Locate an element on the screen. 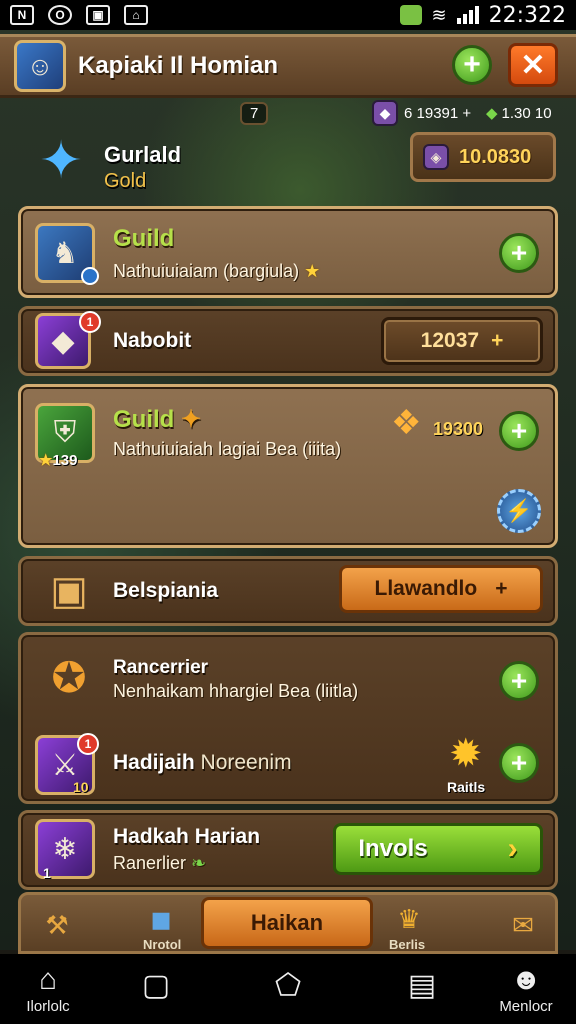  leaf-icon: ❧ is located at coordinates (199, 863).